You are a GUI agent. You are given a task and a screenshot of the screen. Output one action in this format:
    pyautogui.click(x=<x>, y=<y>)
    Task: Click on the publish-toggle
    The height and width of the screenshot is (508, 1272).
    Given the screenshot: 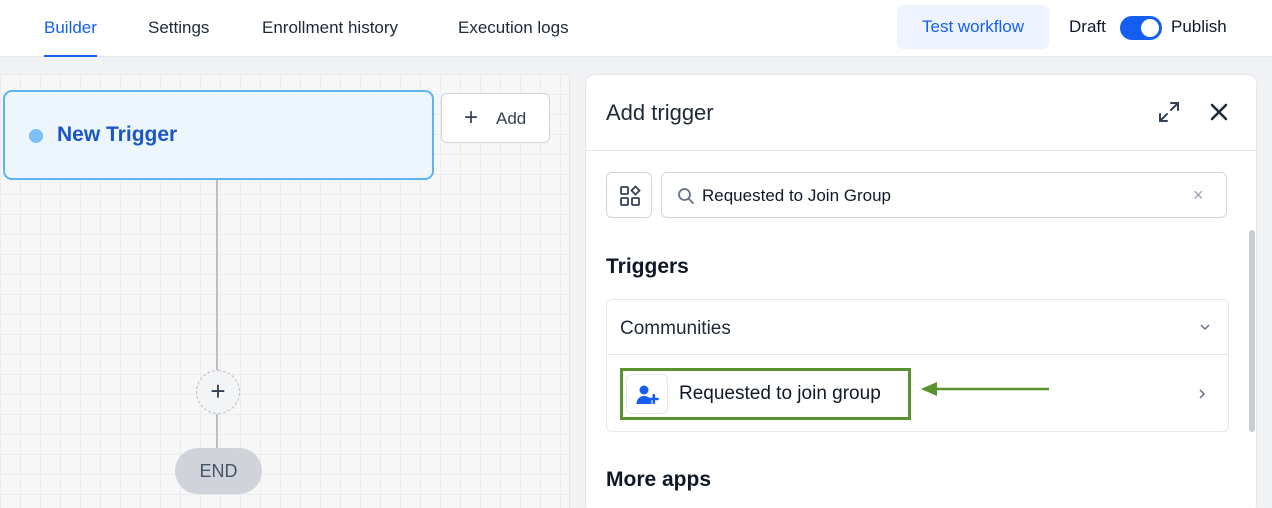 What is the action you would take?
    pyautogui.click(x=1141, y=28)
    